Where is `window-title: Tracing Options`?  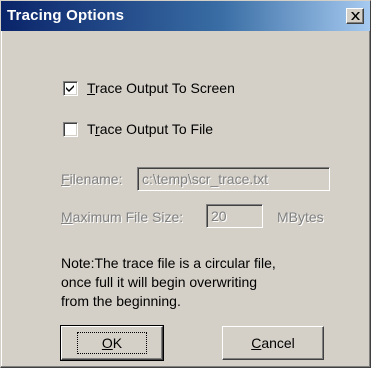 window-title: Tracing Options is located at coordinates (66, 15).